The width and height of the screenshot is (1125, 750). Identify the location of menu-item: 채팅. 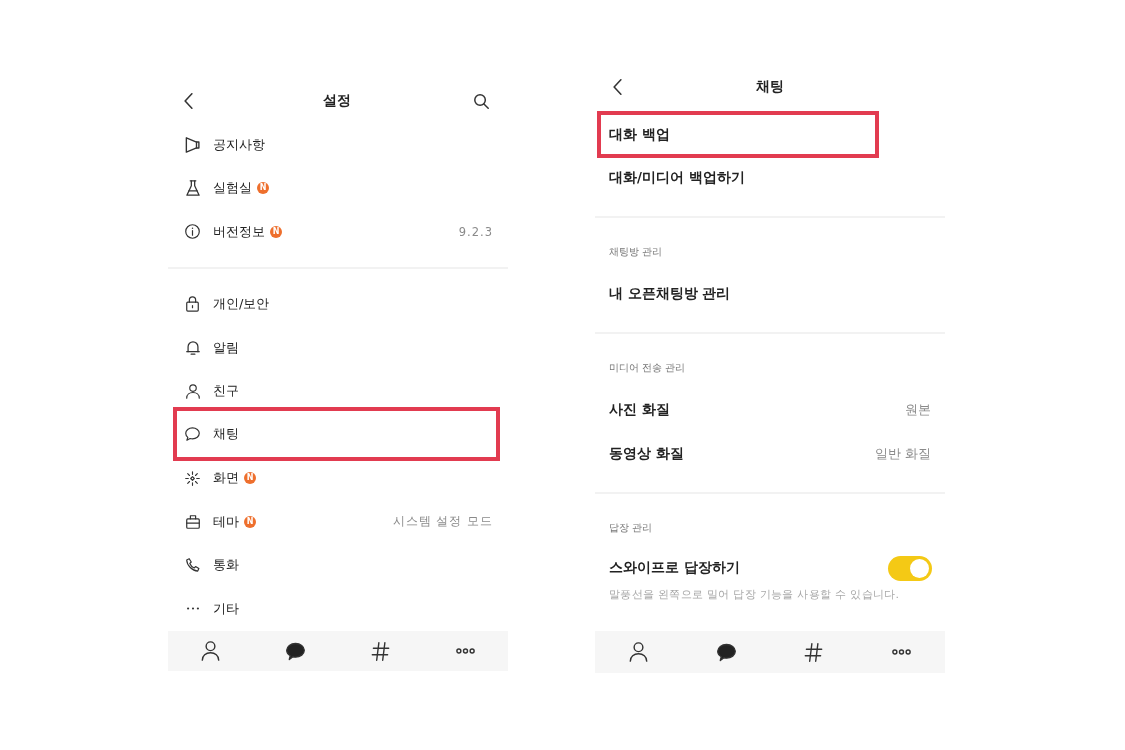
(336, 434).